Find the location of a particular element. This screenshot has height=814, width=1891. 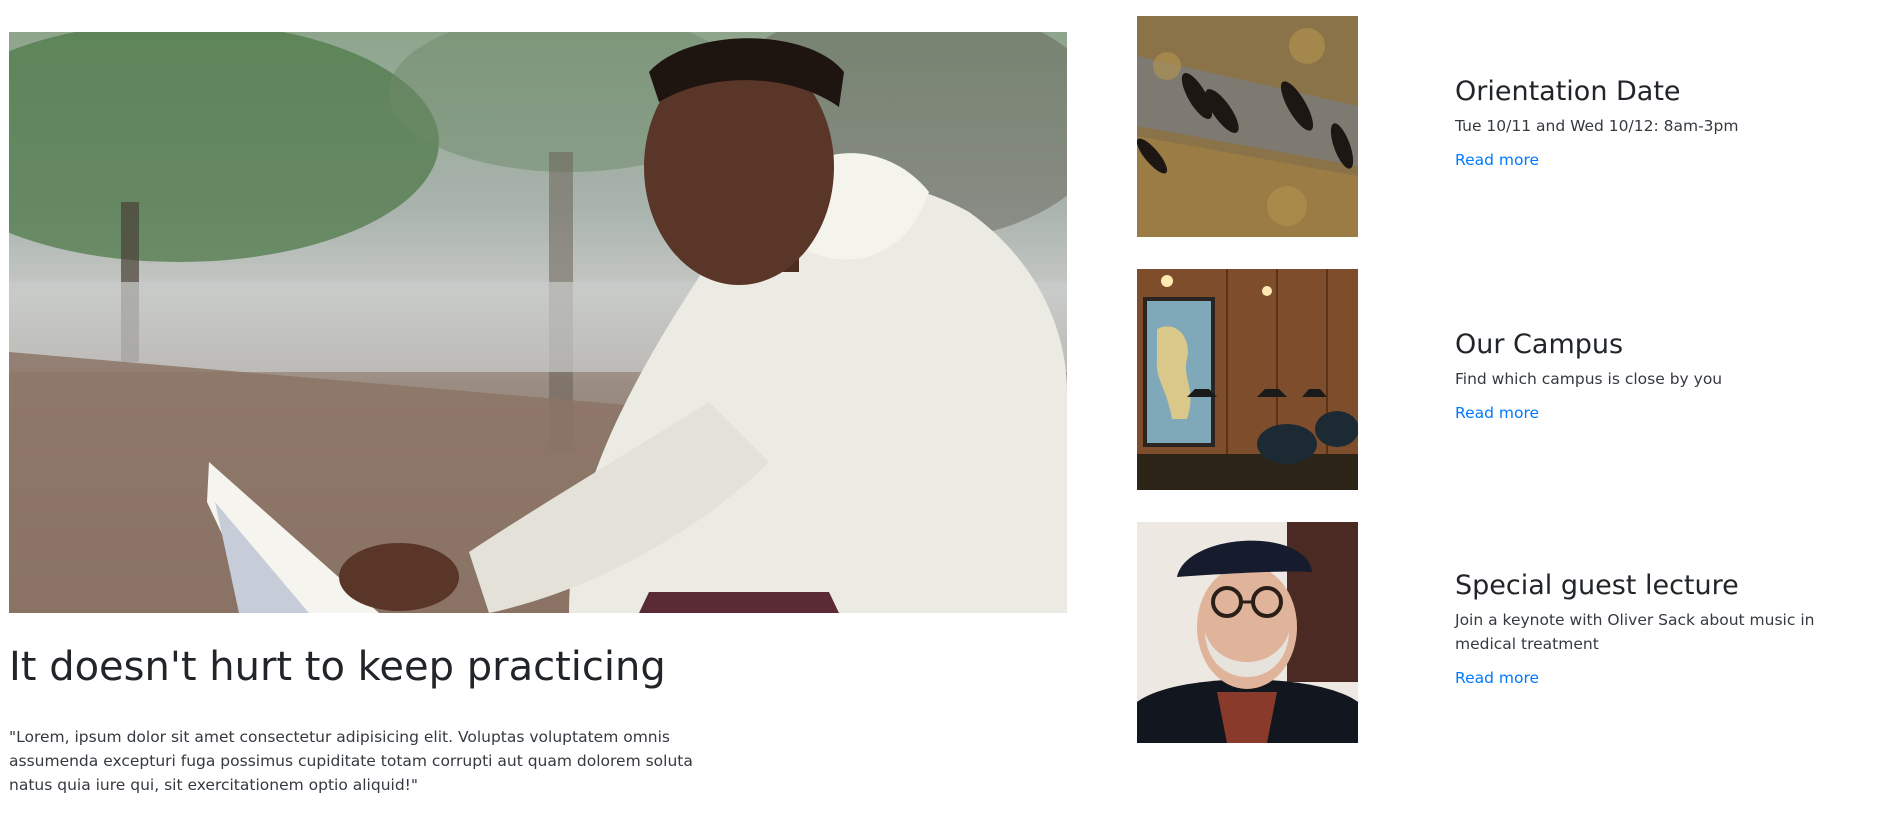

card-text: Tue 10/11 and Wed 10/12: 8am-3pm is located at coordinates (1597, 126).